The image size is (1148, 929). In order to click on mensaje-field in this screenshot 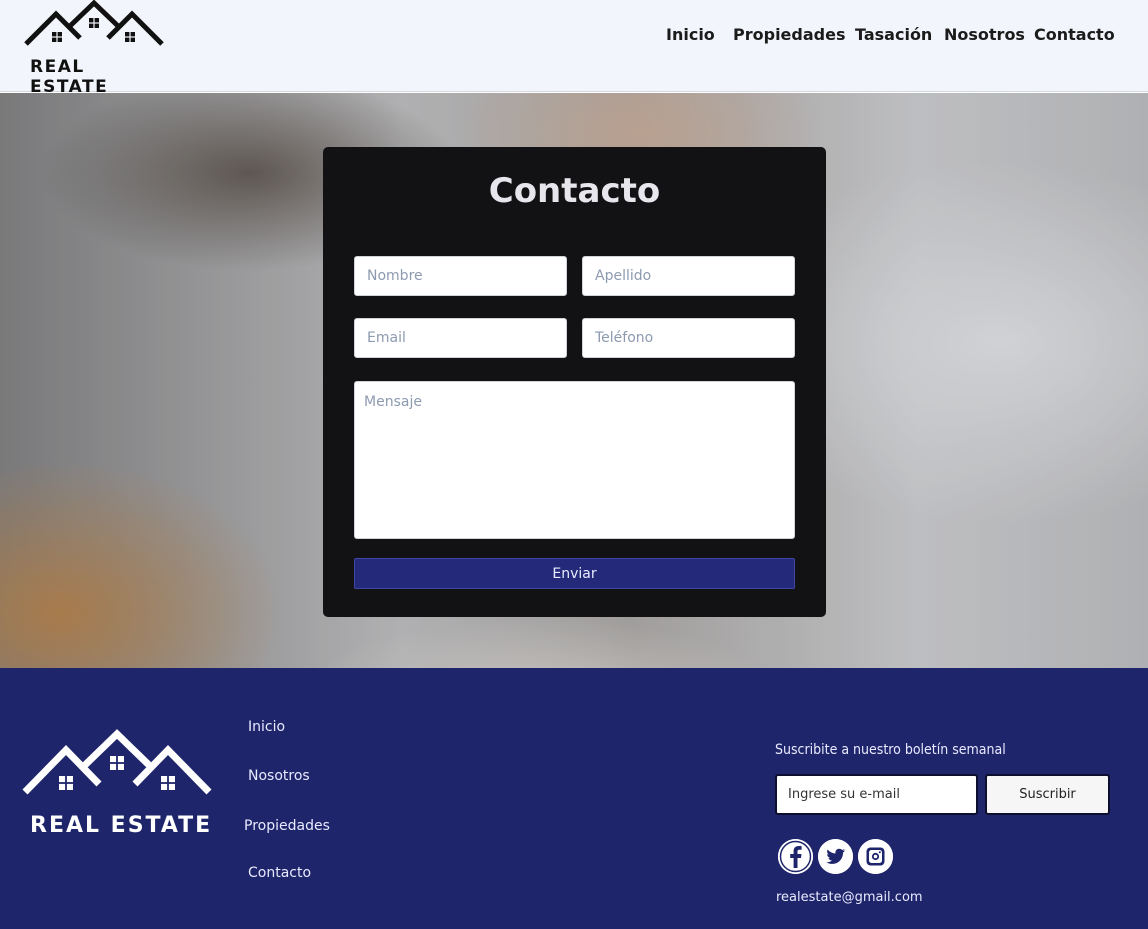, I will do `click(574, 460)`.